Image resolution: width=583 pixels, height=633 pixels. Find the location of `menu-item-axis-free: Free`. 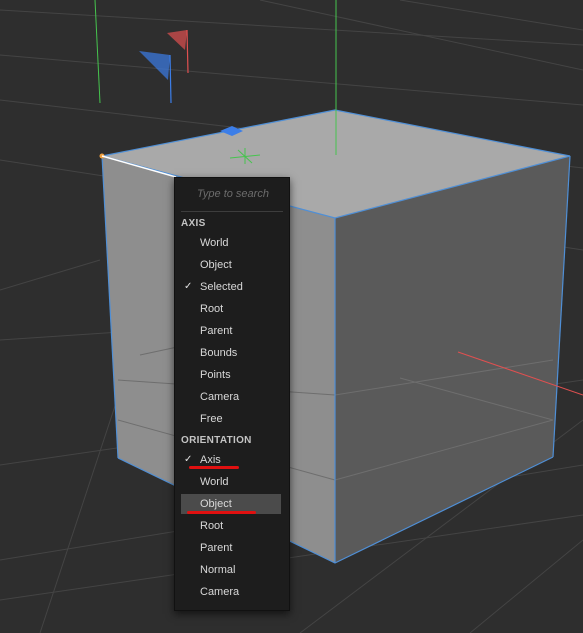

menu-item-axis-free: Free is located at coordinates (231, 419).